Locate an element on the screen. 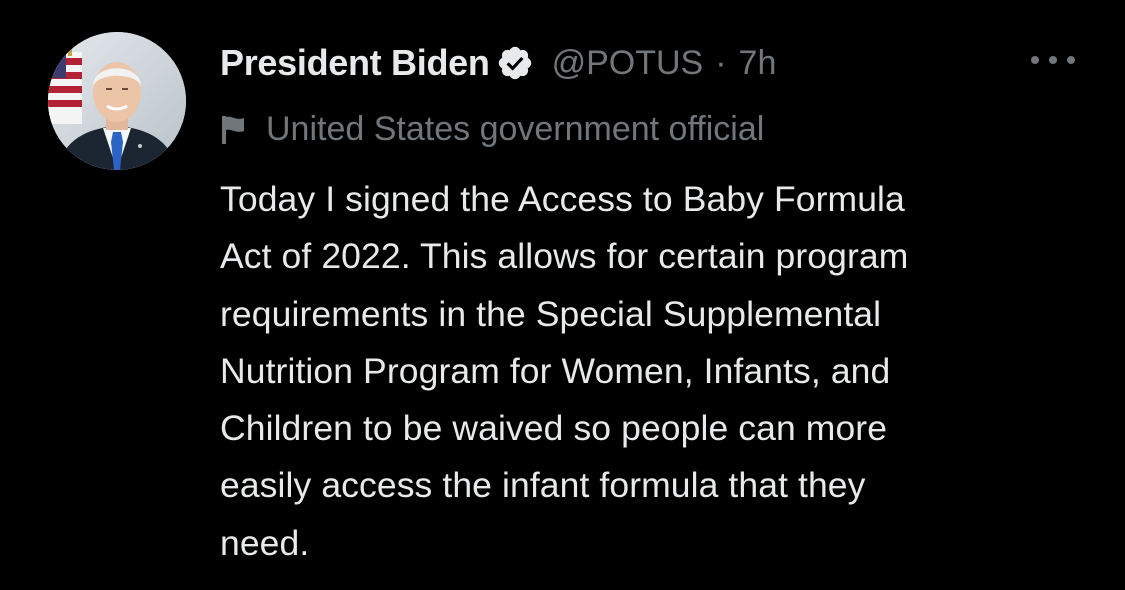 This screenshot has width=1125, height=590. account-label: United States government official is located at coordinates (492, 129).